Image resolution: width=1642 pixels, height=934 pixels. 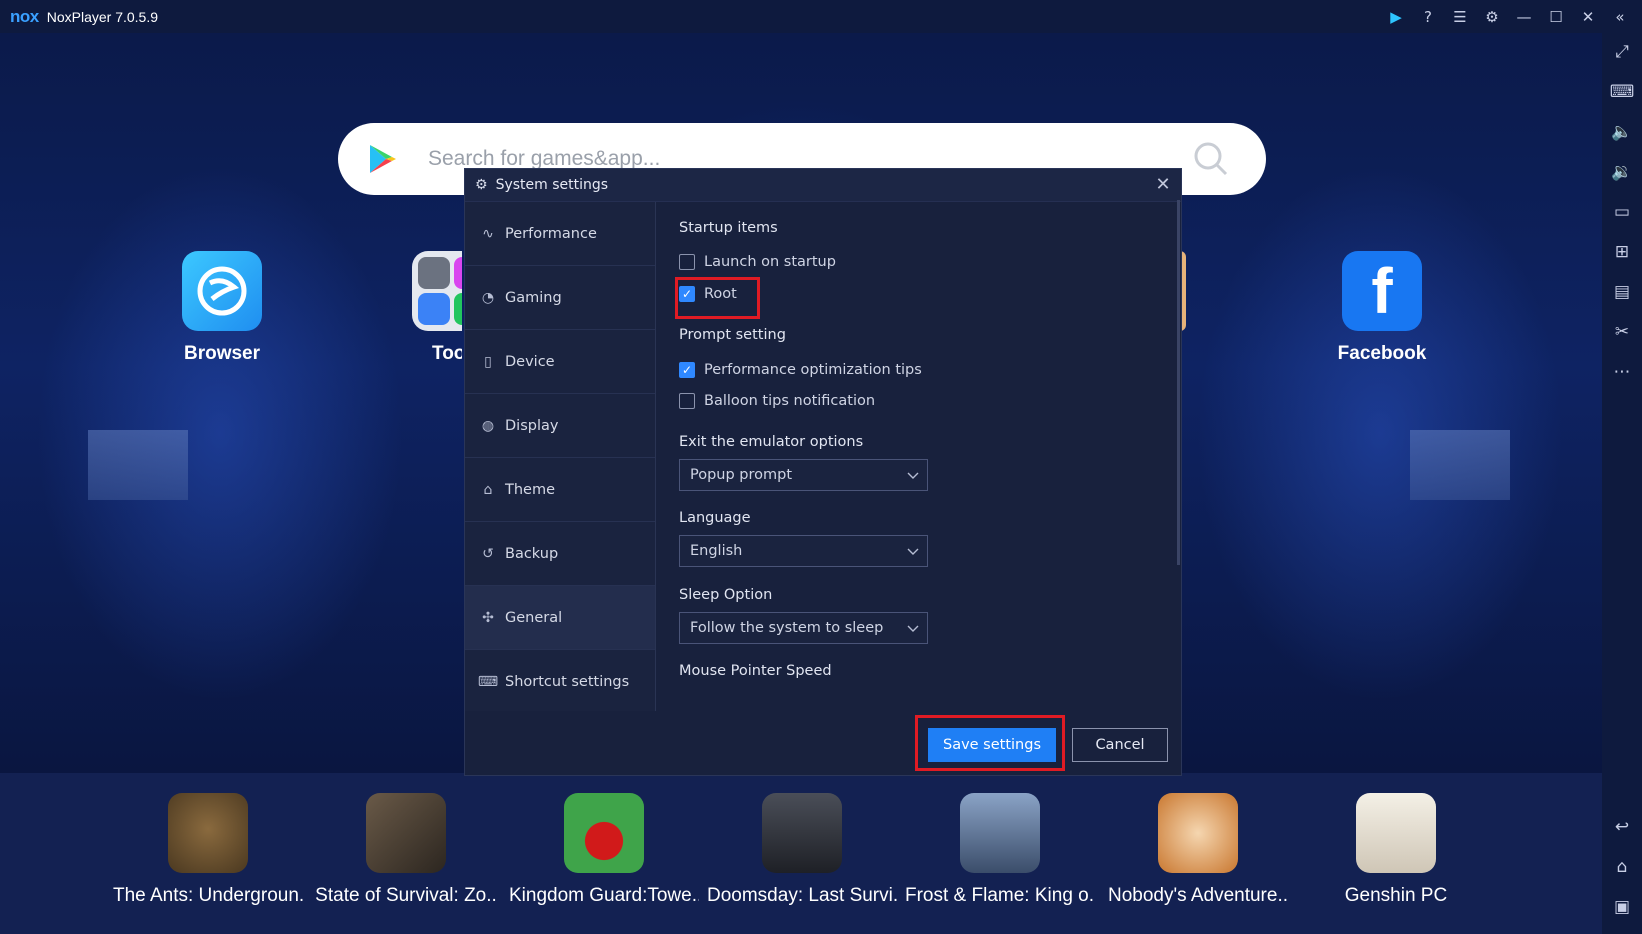 I want to click on screen-icon: ▭, so click(x=1622, y=212).